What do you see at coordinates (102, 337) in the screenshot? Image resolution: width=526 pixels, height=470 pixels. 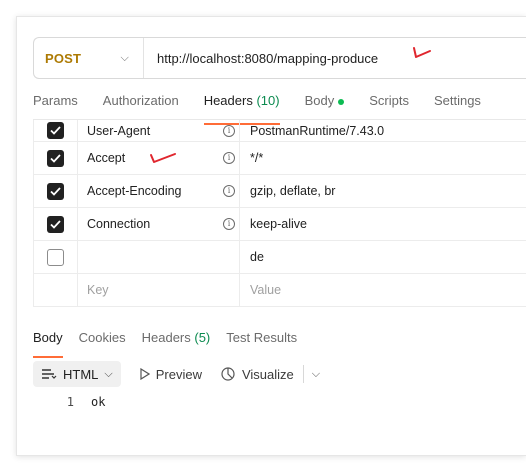 I see `tab-label: Cookies` at bounding box center [102, 337].